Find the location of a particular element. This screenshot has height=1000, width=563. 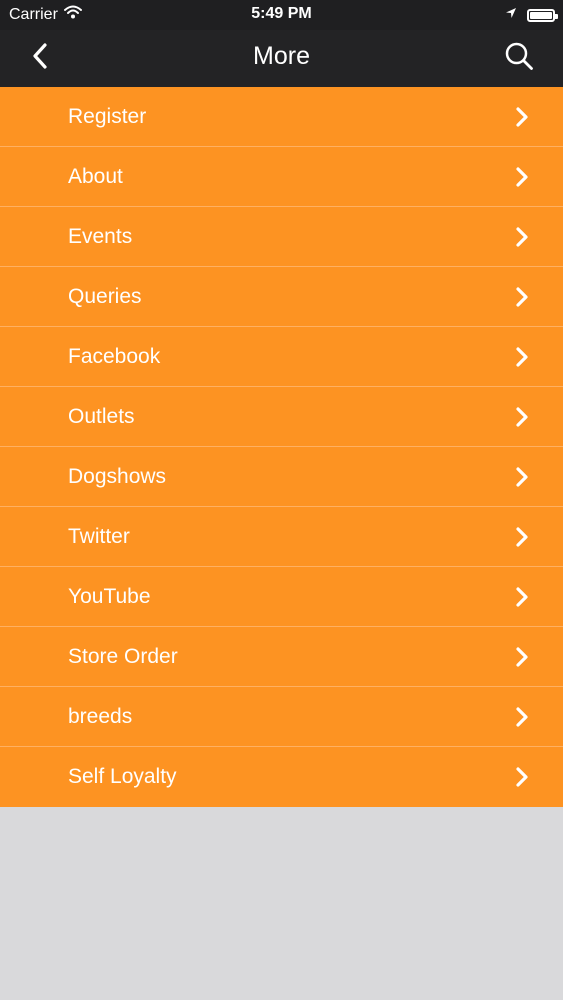

menu-item-facebook: Facebook is located at coordinates (281, 357).